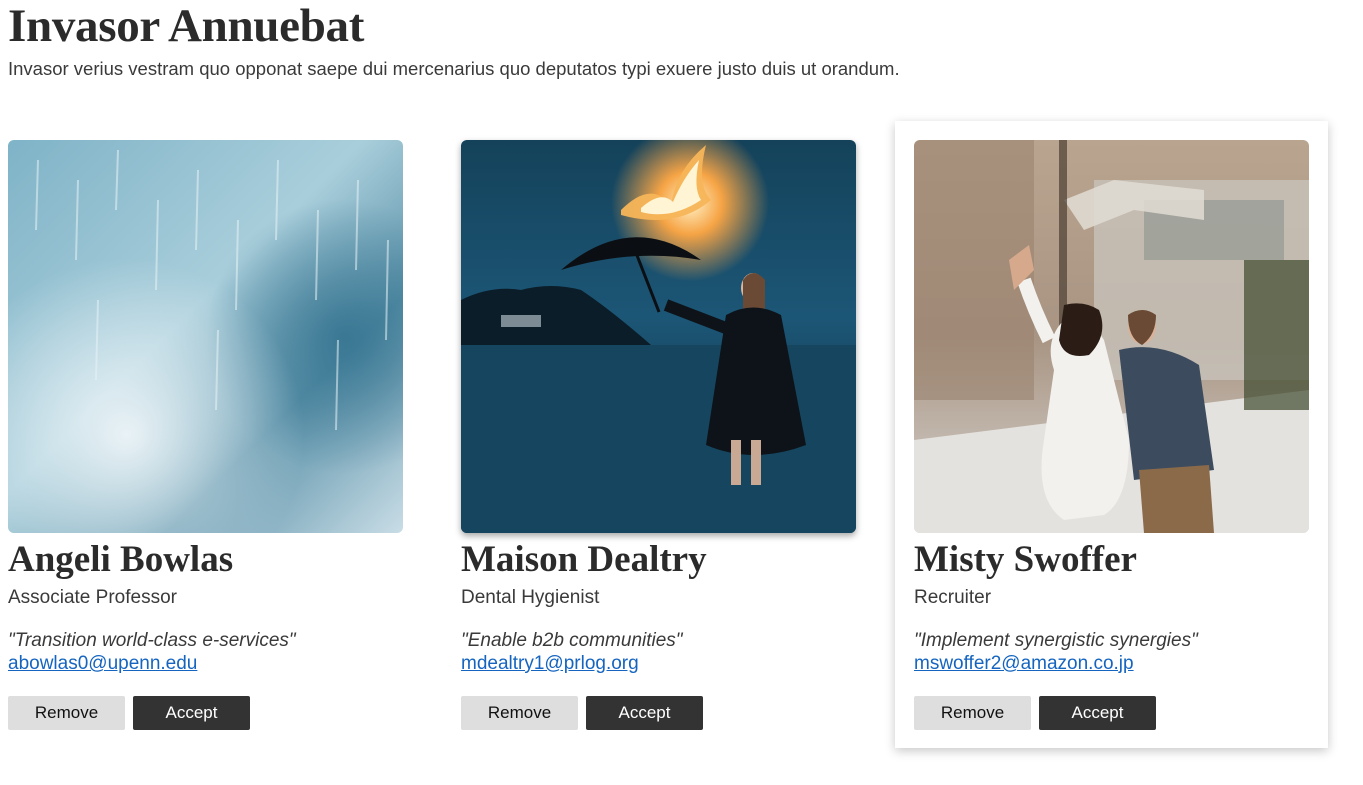 The width and height of the screenshot is (1363, 785). I want to click on page-title: Invasor Annuebat, so click(186, 26).